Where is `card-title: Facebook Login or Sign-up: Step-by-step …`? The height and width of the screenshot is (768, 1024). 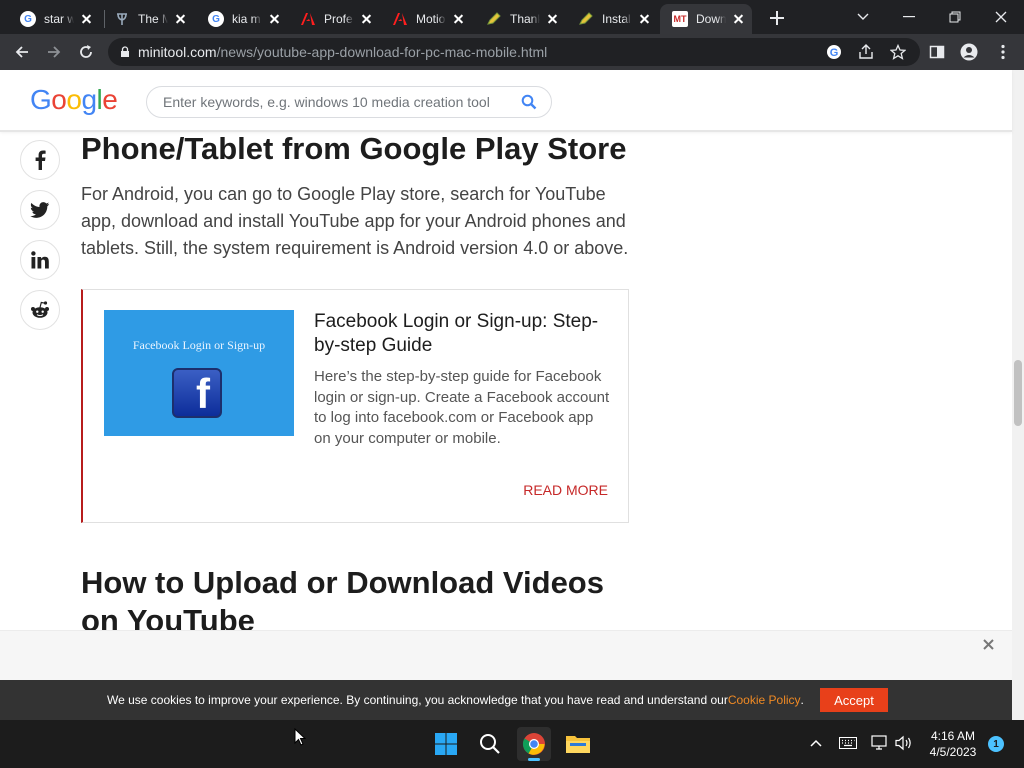 card-title: Facebook Login or Sign-up: Step-by-step … is located at coordinates (459, 334).